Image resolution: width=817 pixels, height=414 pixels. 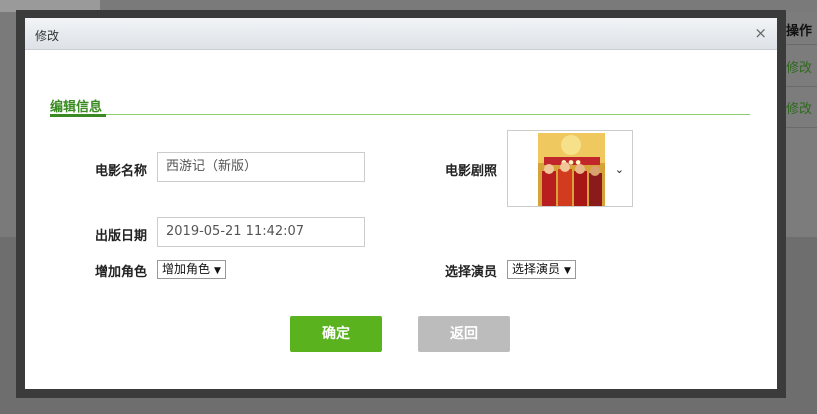 I want to click on dialog-header: 修改 ×, so click(x=401, y=34).